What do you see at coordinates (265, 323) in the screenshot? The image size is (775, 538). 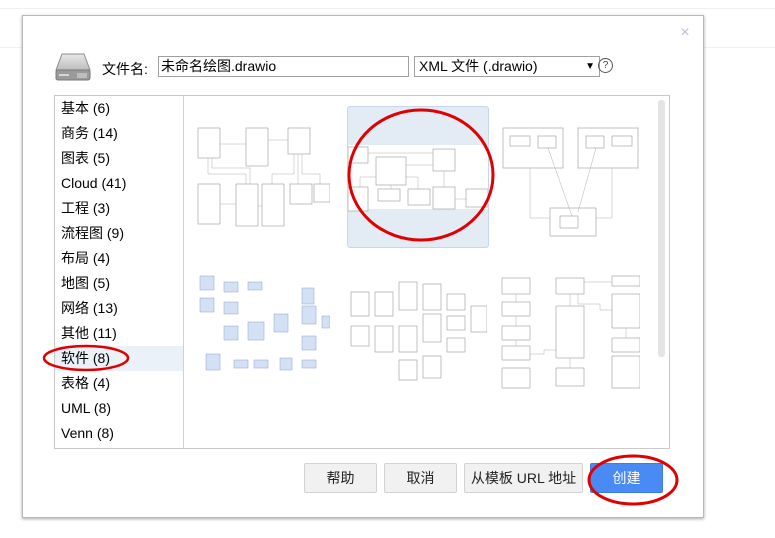 I see `entity-relationship-preview` at bounding box center [265, 323].